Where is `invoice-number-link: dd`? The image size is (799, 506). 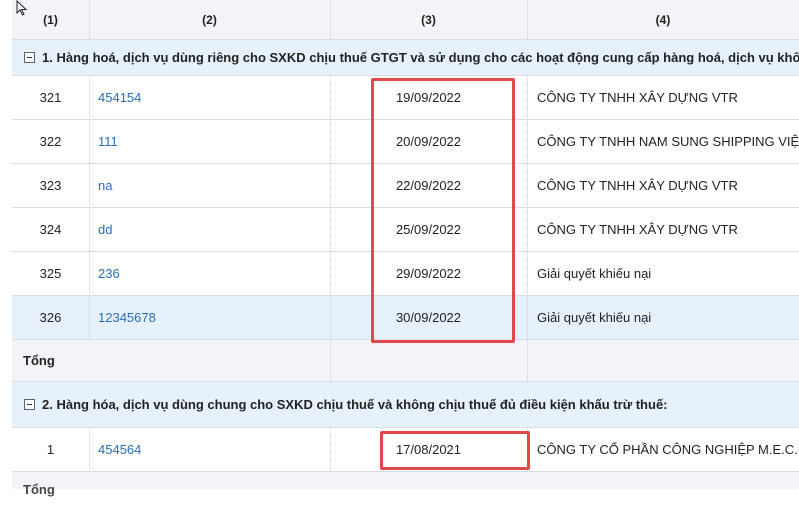 invoice-number-link: dd is located at coordinates (209, 229).